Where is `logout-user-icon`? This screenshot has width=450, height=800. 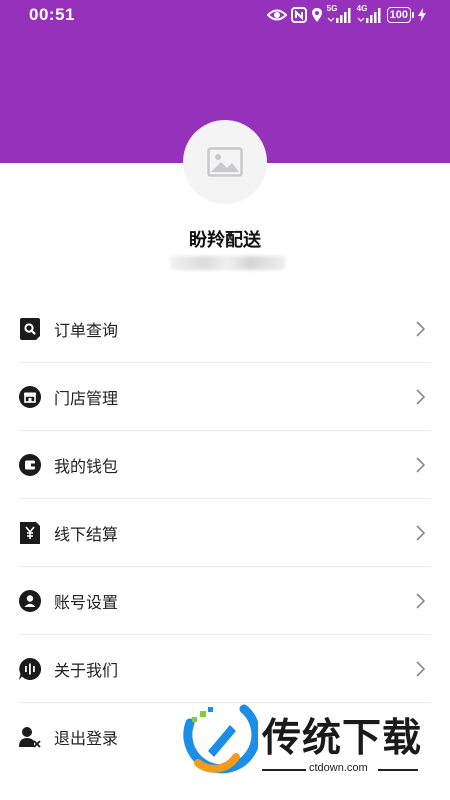
logout-user-icon is located at coordinates (30, 737).